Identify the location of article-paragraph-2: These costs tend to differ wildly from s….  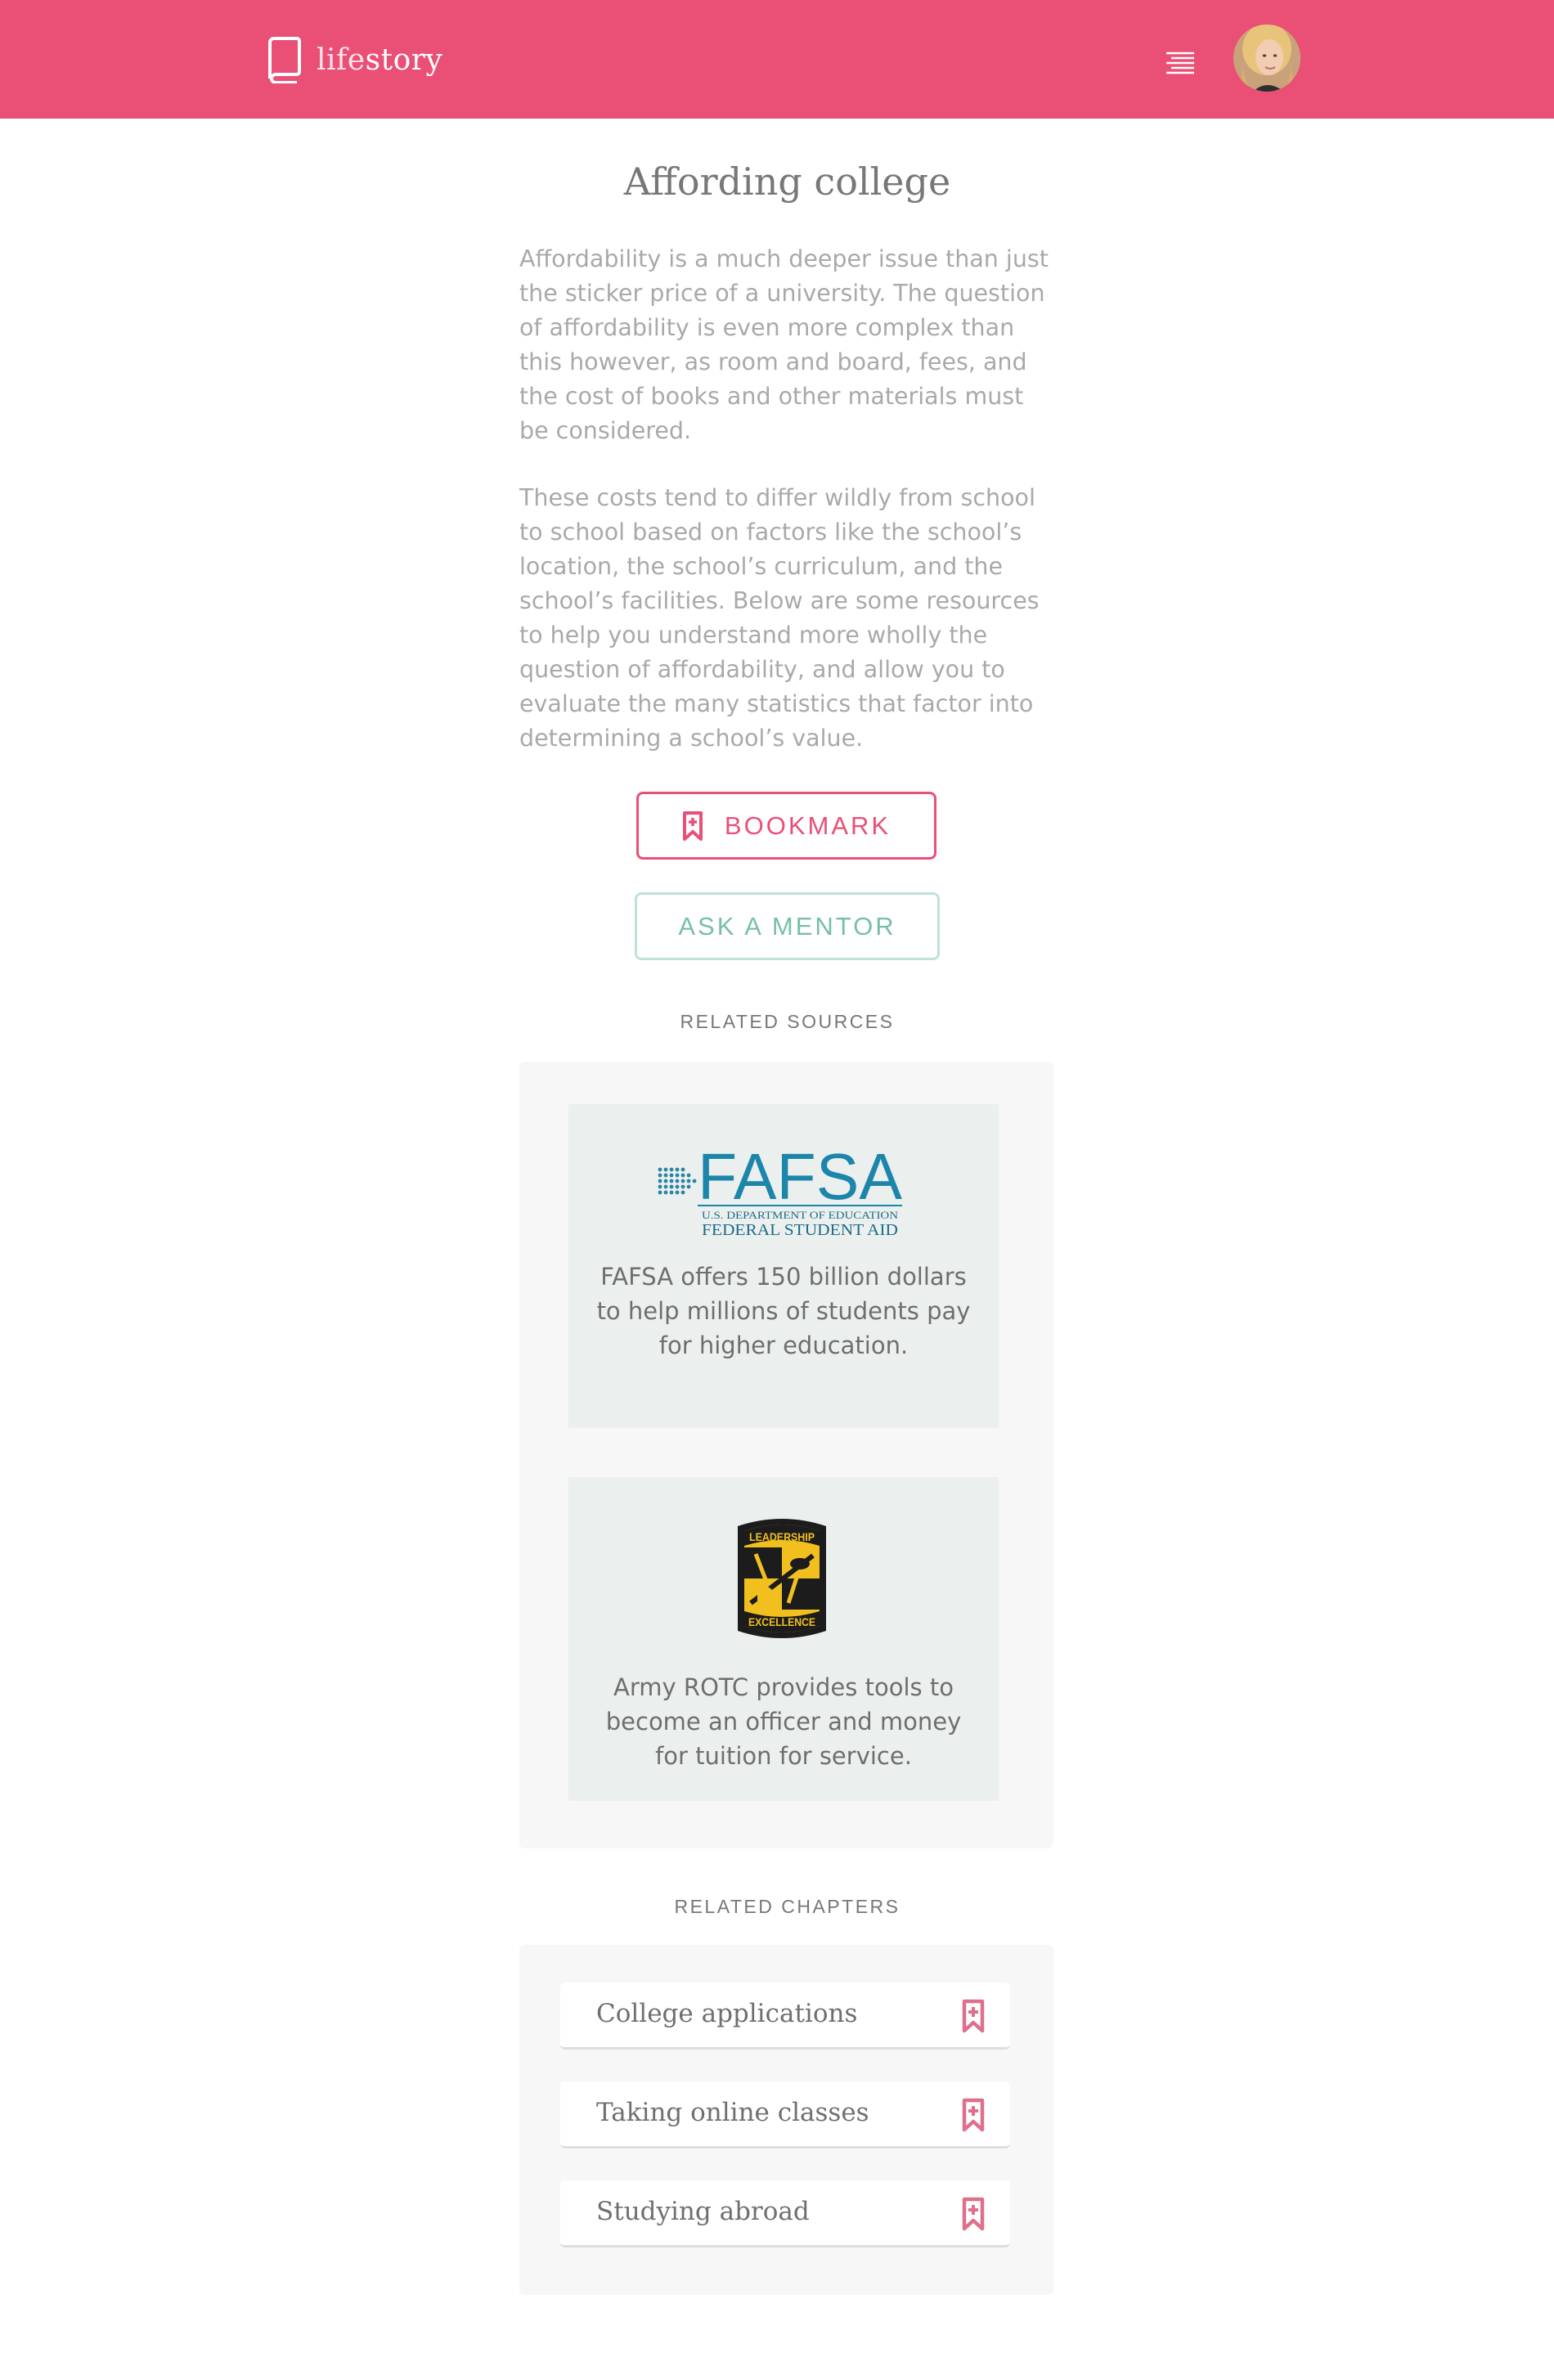
(779, 618).